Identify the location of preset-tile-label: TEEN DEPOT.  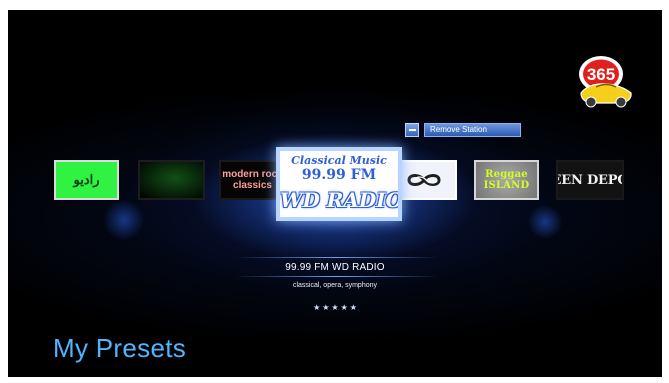
(590, 180).